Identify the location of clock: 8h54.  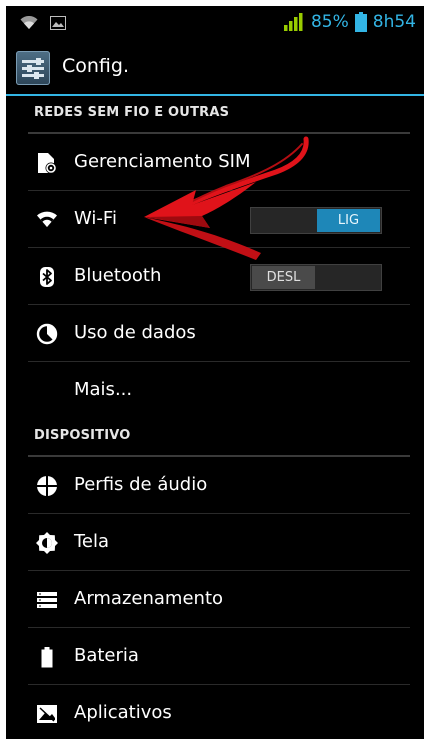
(394, 22).